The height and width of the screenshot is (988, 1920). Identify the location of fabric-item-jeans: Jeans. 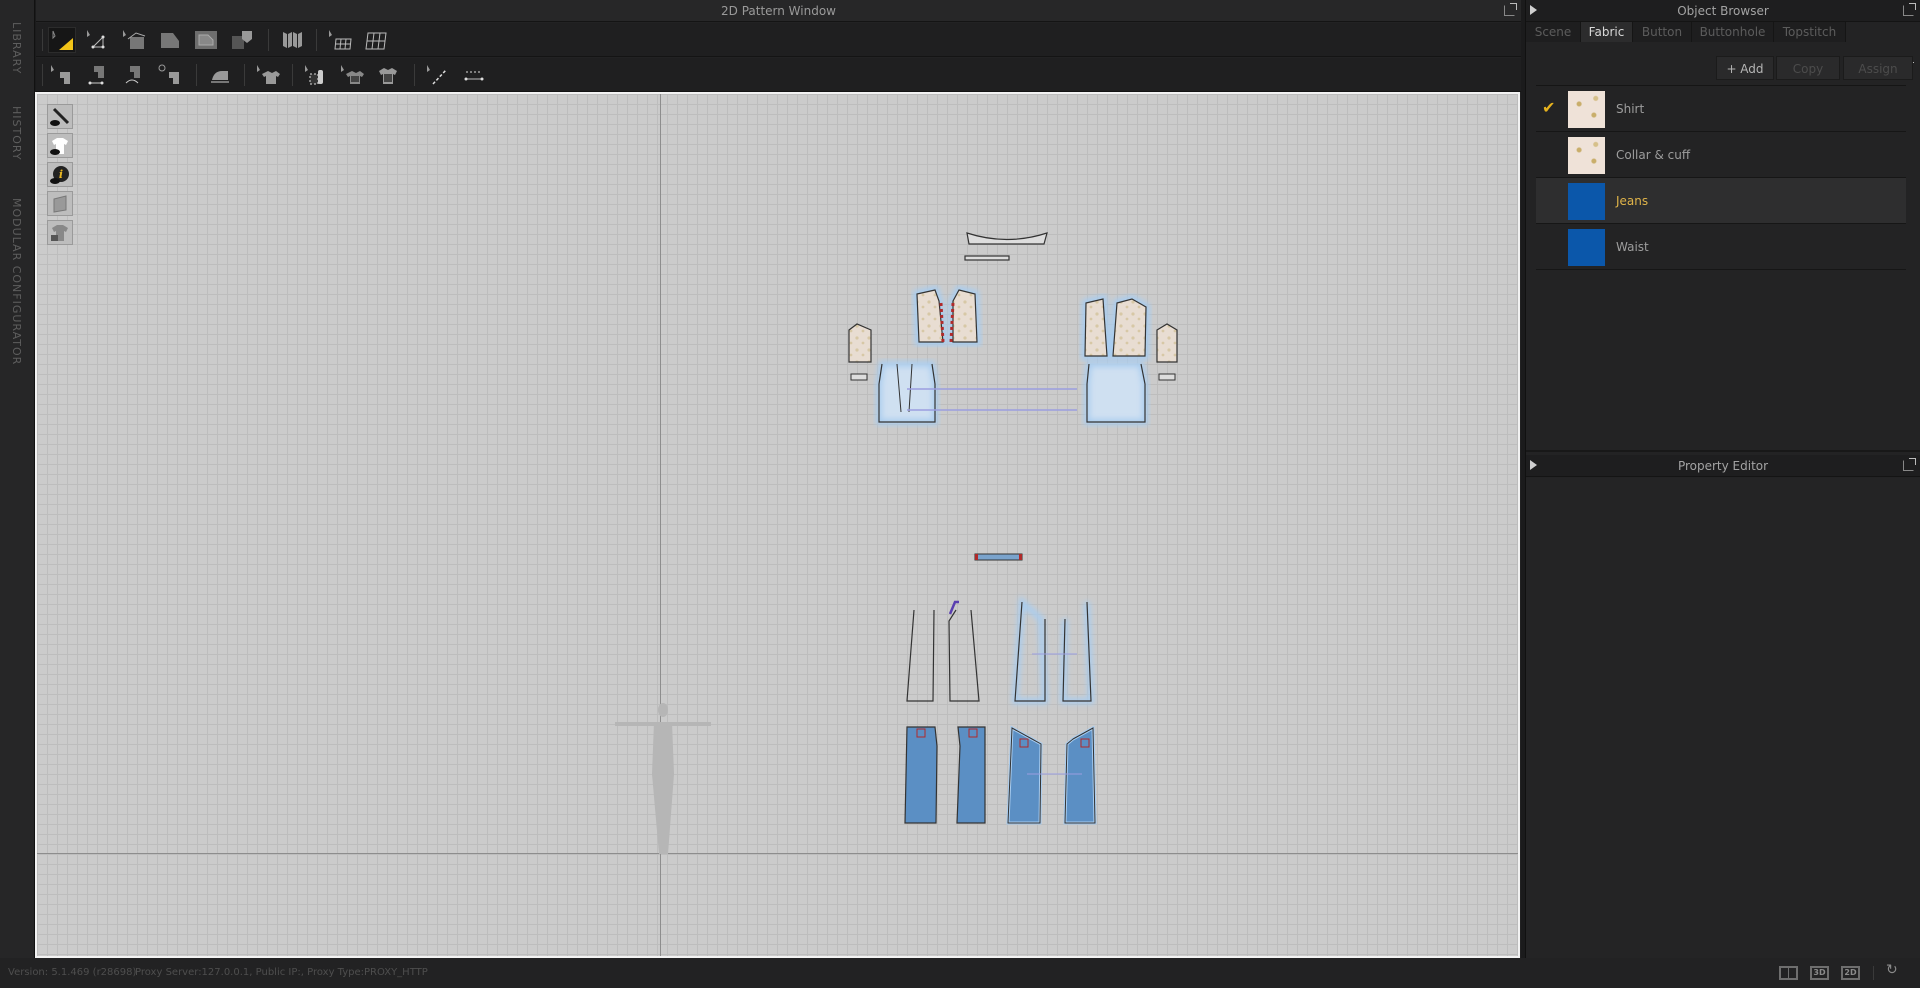
(1721, 201).